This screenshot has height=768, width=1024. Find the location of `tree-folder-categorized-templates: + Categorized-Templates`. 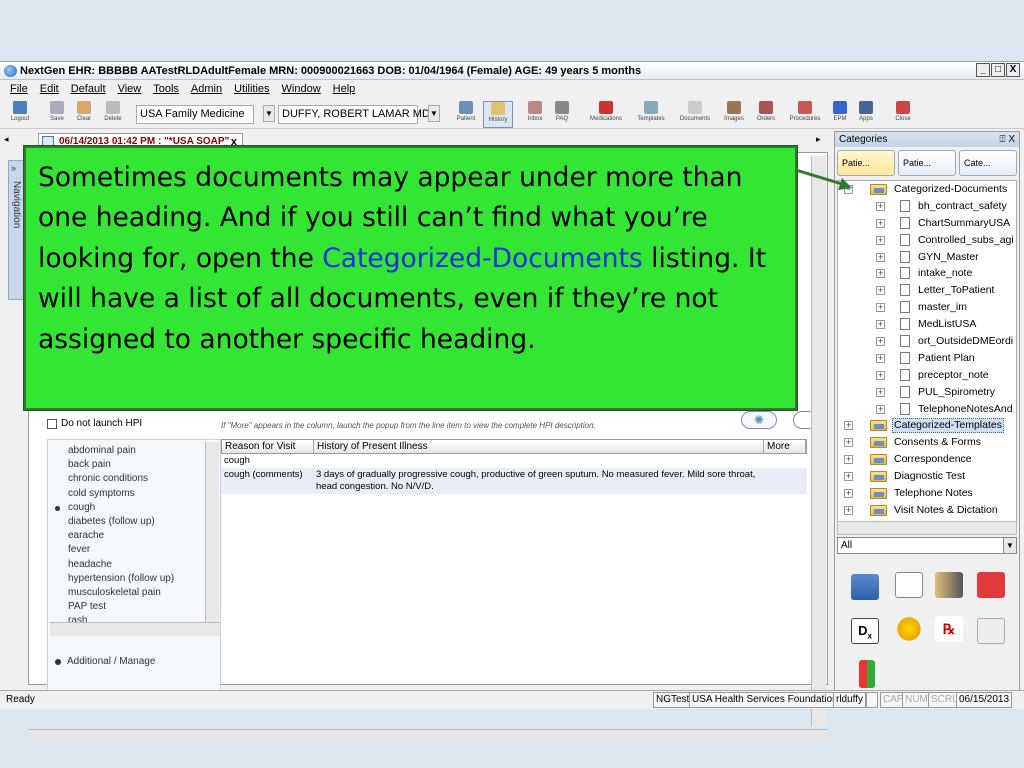

tree-folder-categorized-templates: + Categorized-Templates is located at coordinates (927, 425).